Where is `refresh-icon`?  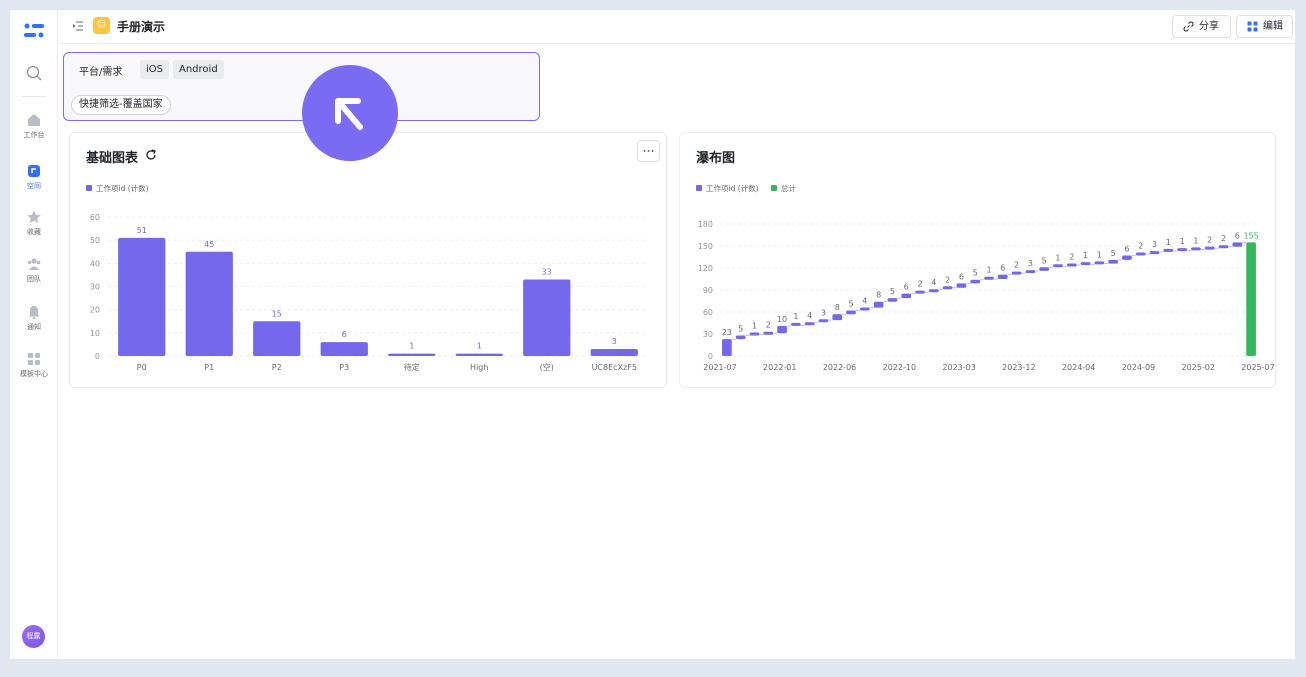
refresh-icon is located at coordinates (151, 155).